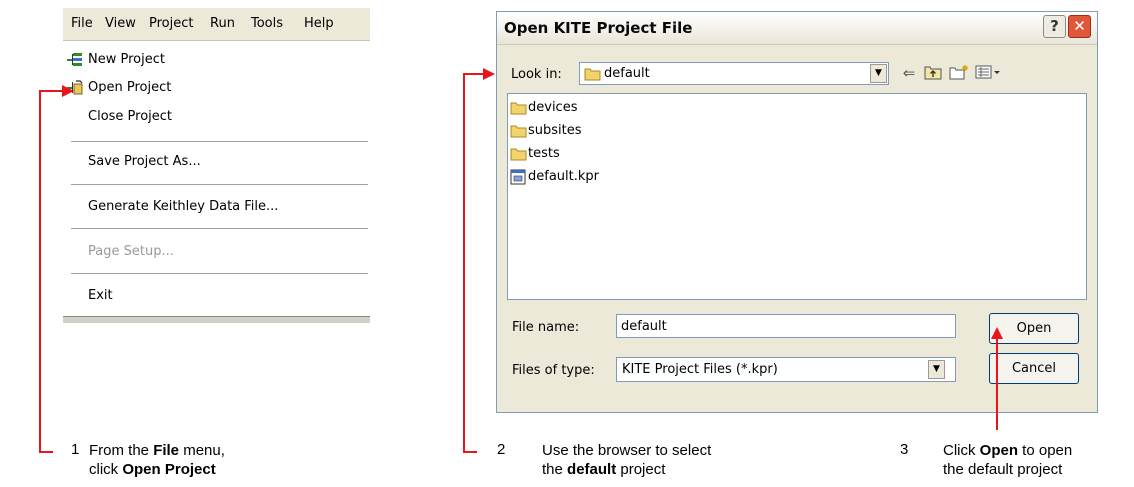 The height and width of the screenshot is (487, 1134). Describe the element at coordinates (518, 179) in the screenshot. I see `kpr-file-icon` at that location.